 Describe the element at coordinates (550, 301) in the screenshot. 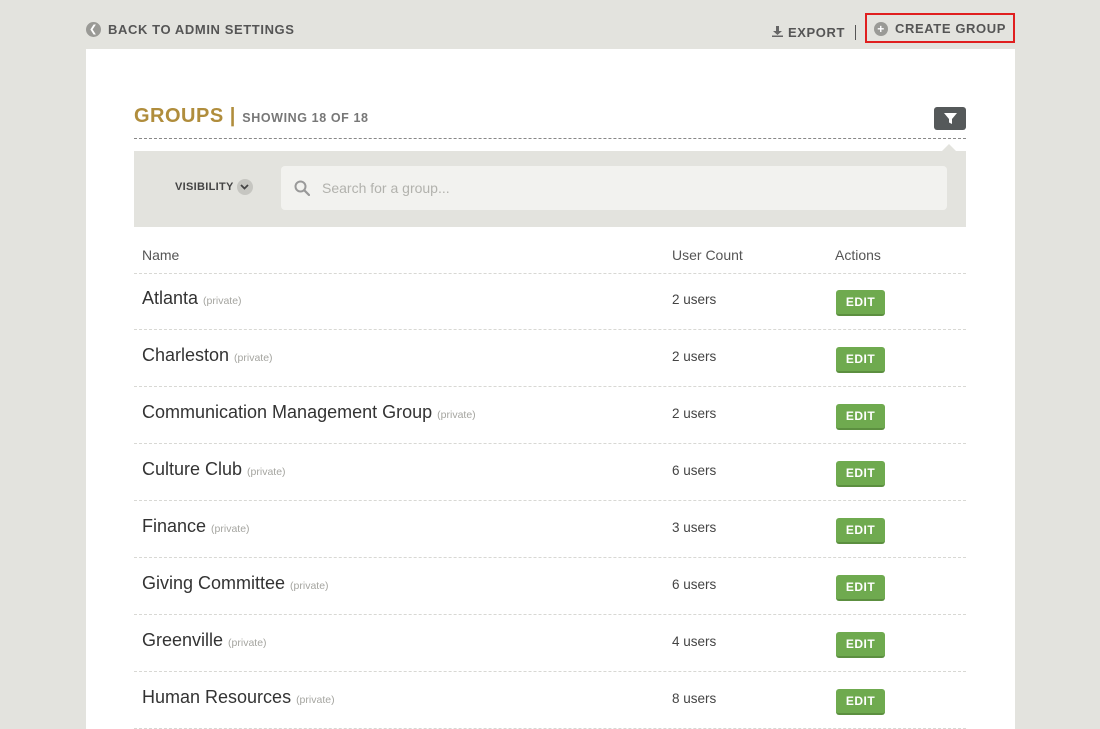

I see `table-row: Atlanta (private) 2 users EDIT` at that location.